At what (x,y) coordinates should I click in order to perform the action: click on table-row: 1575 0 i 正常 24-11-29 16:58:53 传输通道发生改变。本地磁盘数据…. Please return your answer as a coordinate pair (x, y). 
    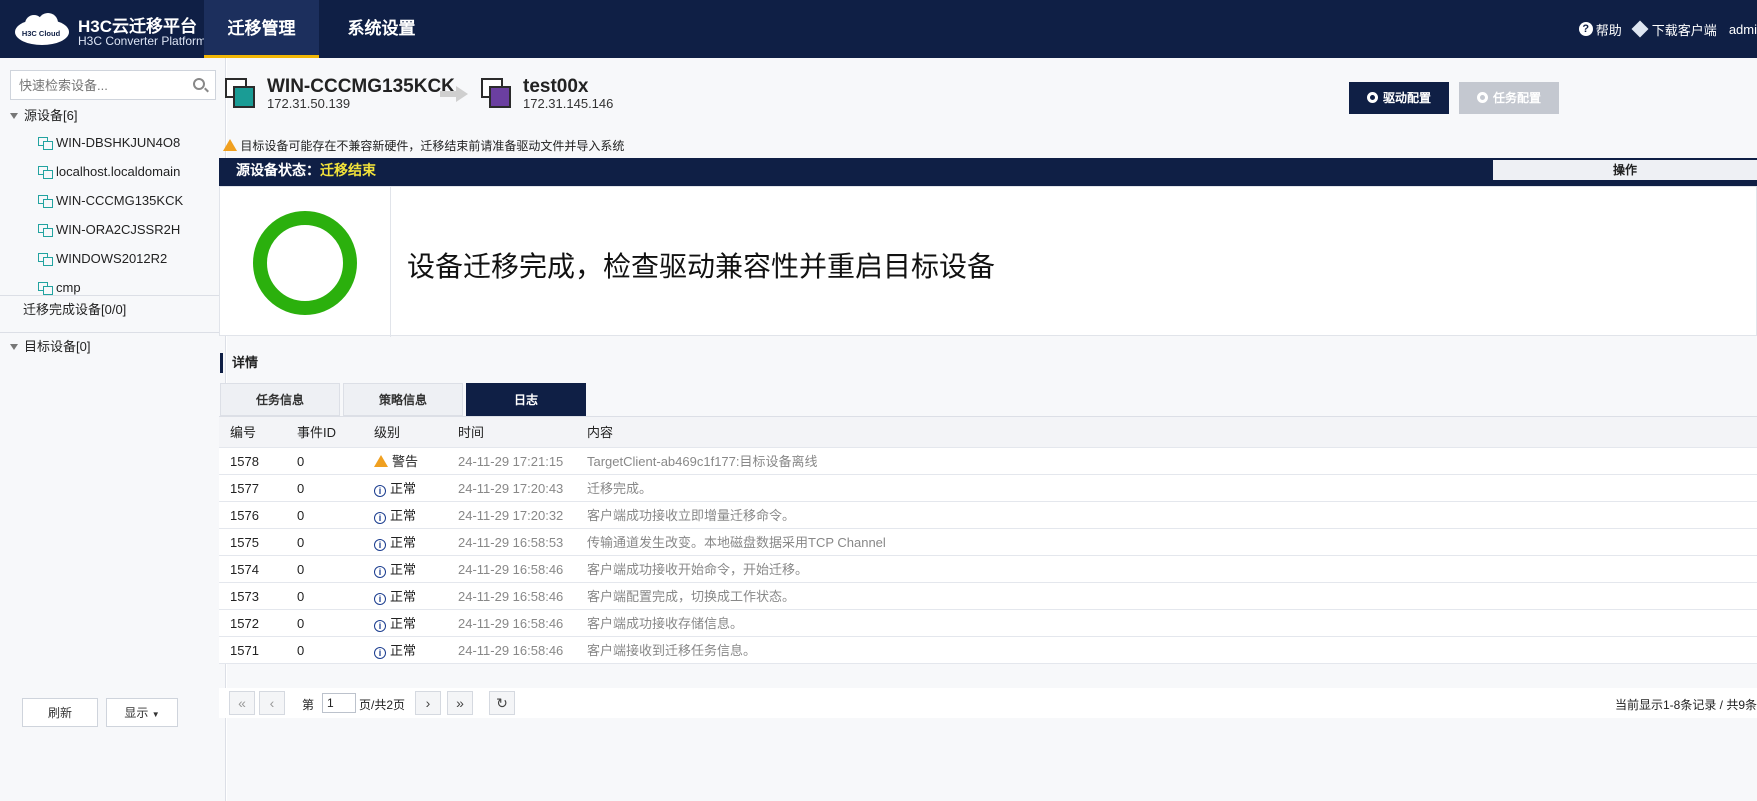
    Looking at the image, I should click on (988, 542).